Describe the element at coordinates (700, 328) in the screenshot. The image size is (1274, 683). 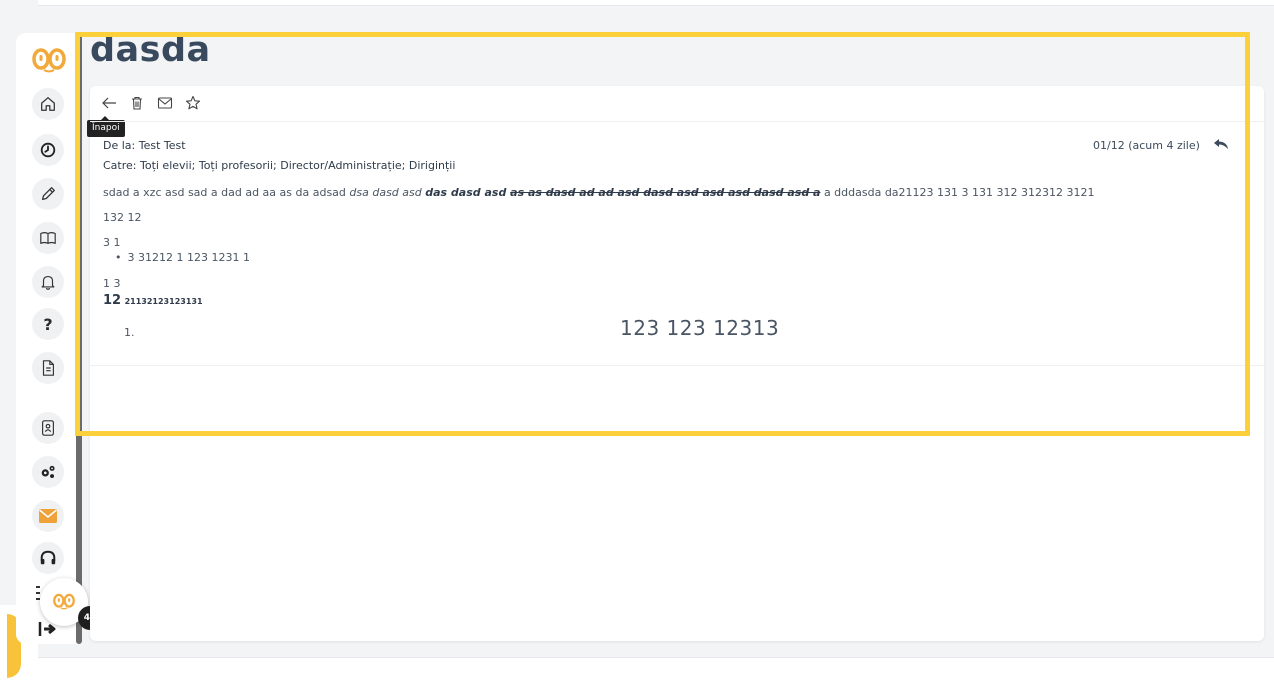
I see `large-text: 123 123 12313` at that location.